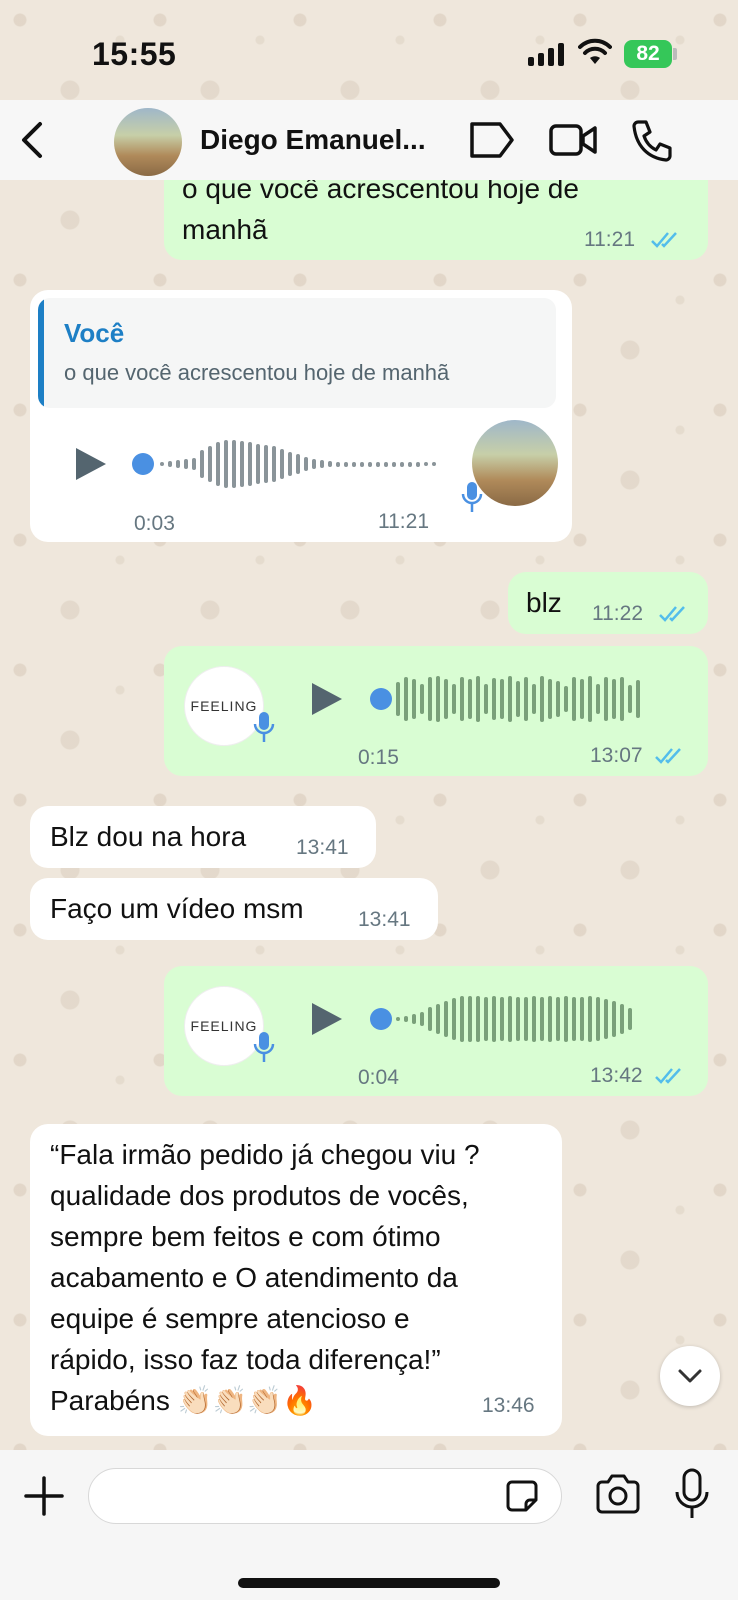 The width and height of the screenshot is (738, 1600). What do you see at coordinates (148, 142) in the screenshot?
I see `contact-avatar` at bounding box center [148, 142].